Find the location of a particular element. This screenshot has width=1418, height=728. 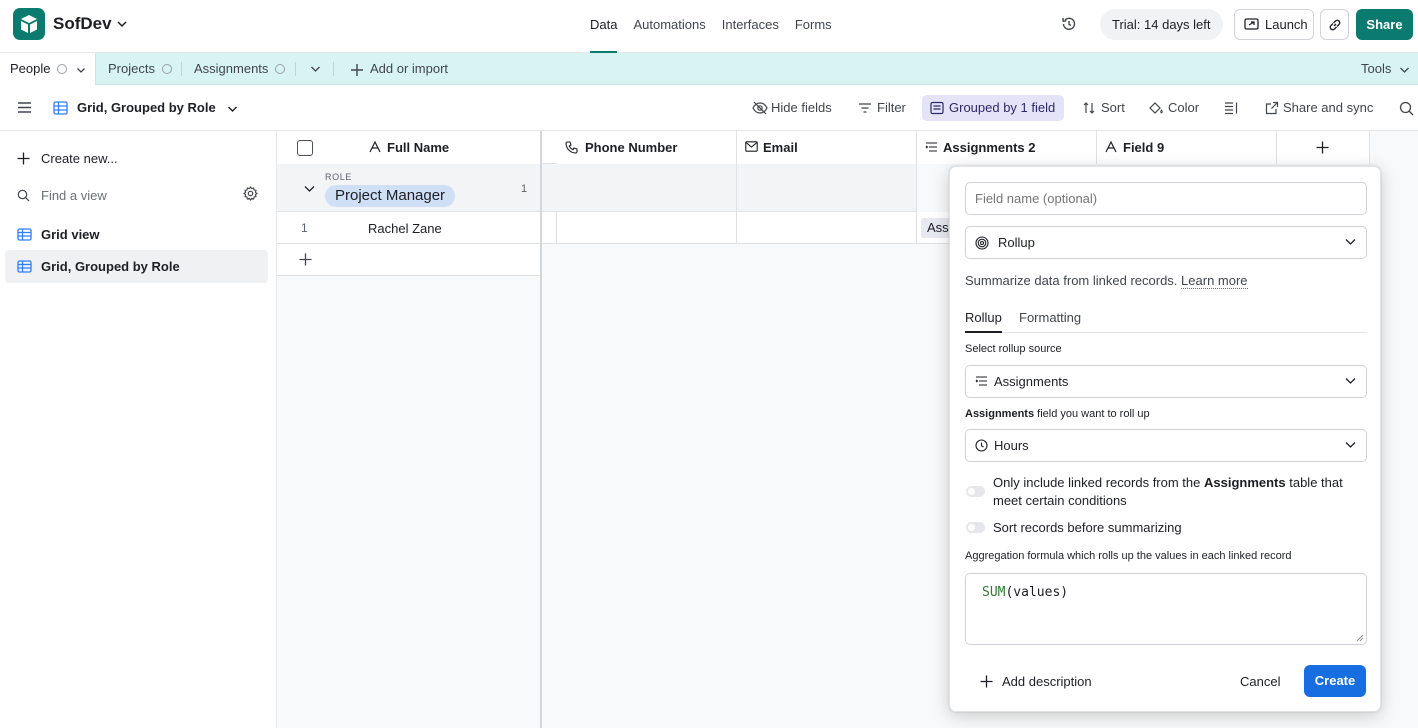

tab-automations: Automations is located at coordinates (669, 26).